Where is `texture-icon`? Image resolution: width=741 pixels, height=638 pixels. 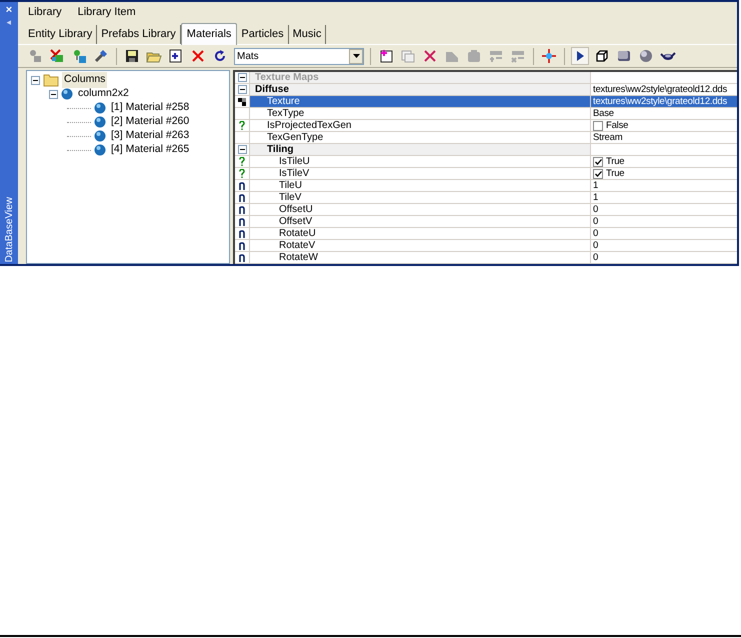 texture-icon is located at coordinates (242, 102).